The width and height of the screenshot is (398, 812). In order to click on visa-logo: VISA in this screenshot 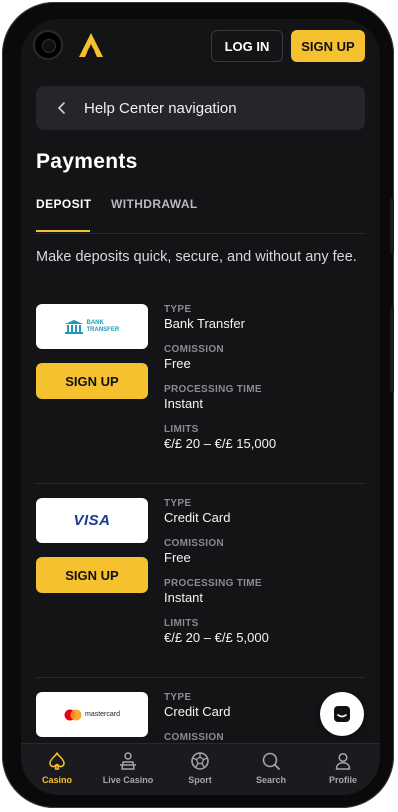, I will do `click(92, 520)`.